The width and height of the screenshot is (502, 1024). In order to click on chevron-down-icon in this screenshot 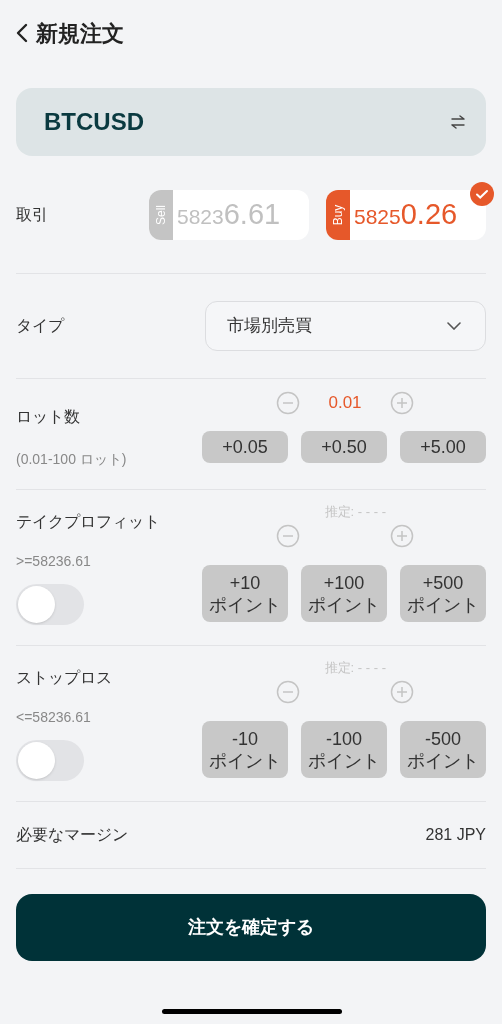, I will do `click(454, 326)`.